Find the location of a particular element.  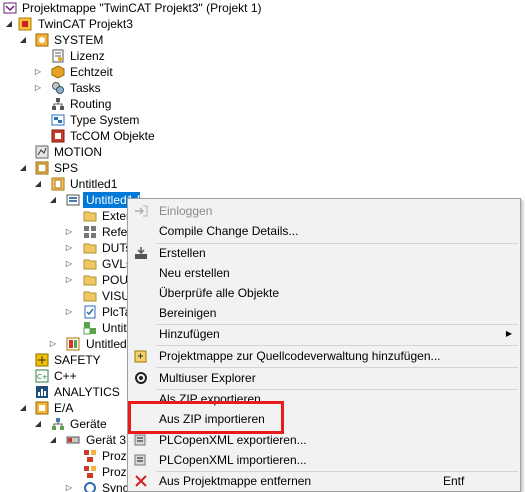

highlight-annotation-box is located at coordinates (206, 417).